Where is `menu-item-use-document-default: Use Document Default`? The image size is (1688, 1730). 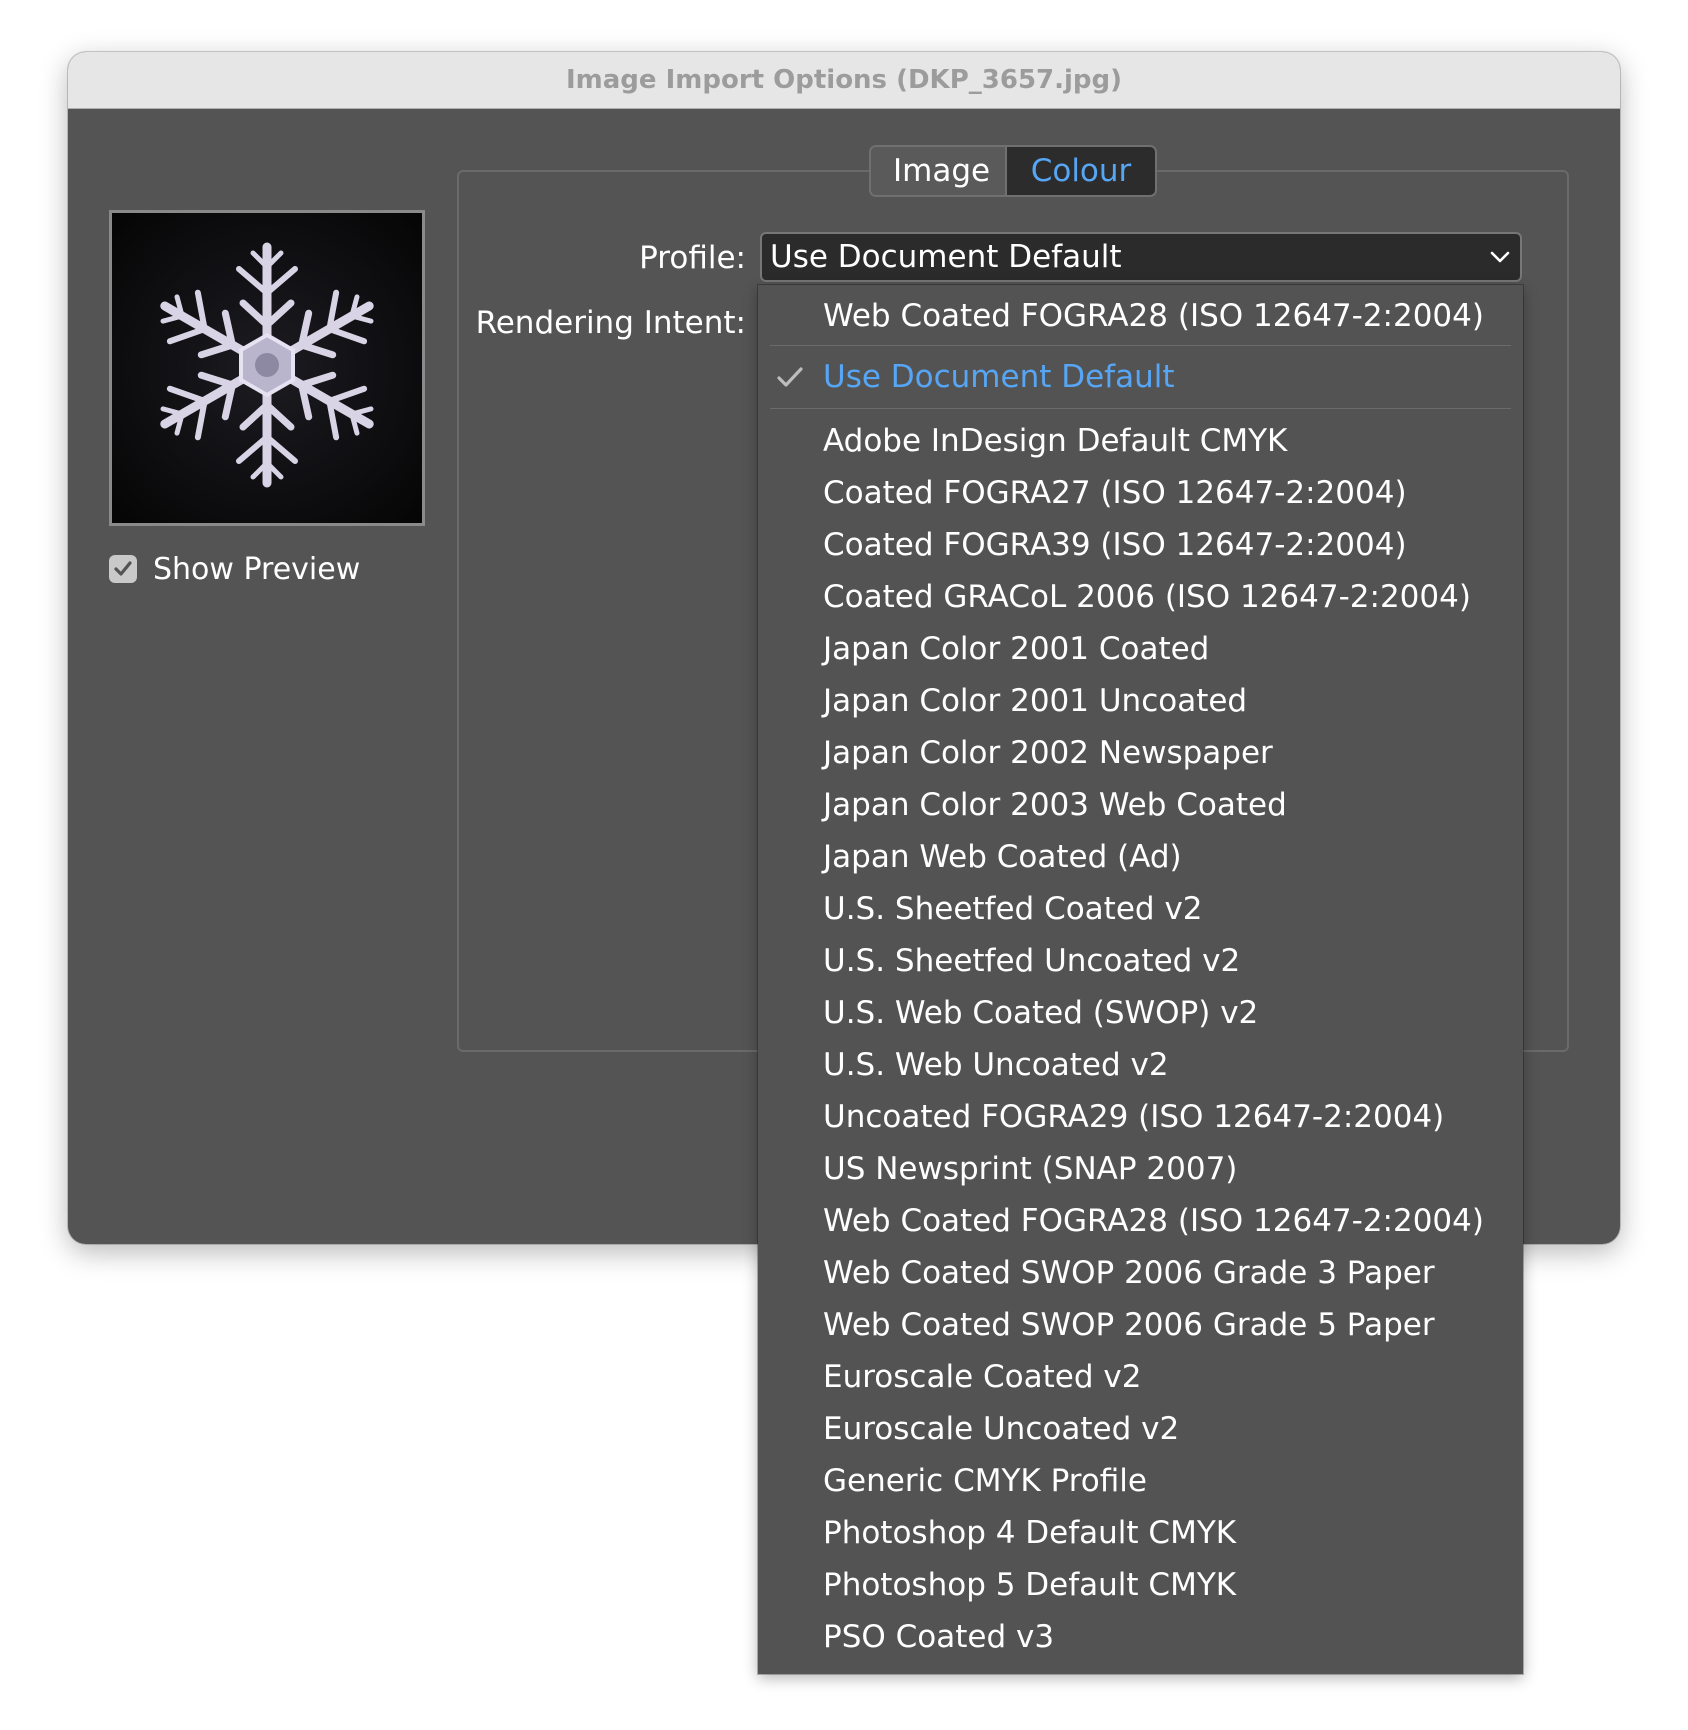 menu-item-use-document-default: Use Document Default is located at coordinates (1140, 377).